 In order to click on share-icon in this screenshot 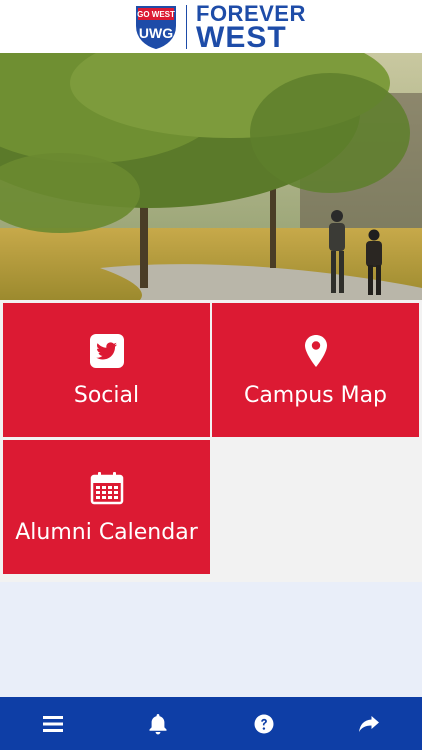, I will do `click(369, 723)`.